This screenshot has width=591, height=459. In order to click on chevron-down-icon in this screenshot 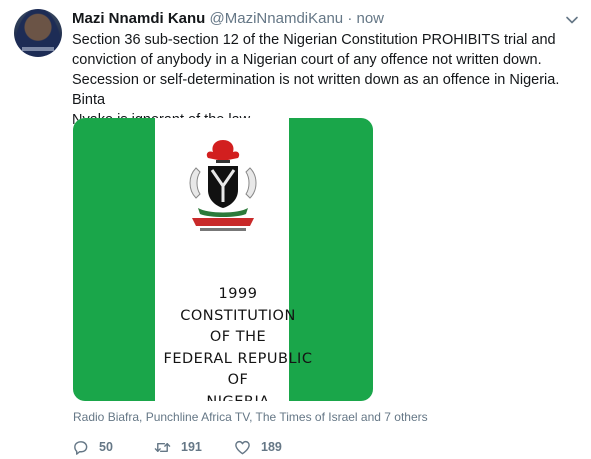, I will do `click(572, 20)`.